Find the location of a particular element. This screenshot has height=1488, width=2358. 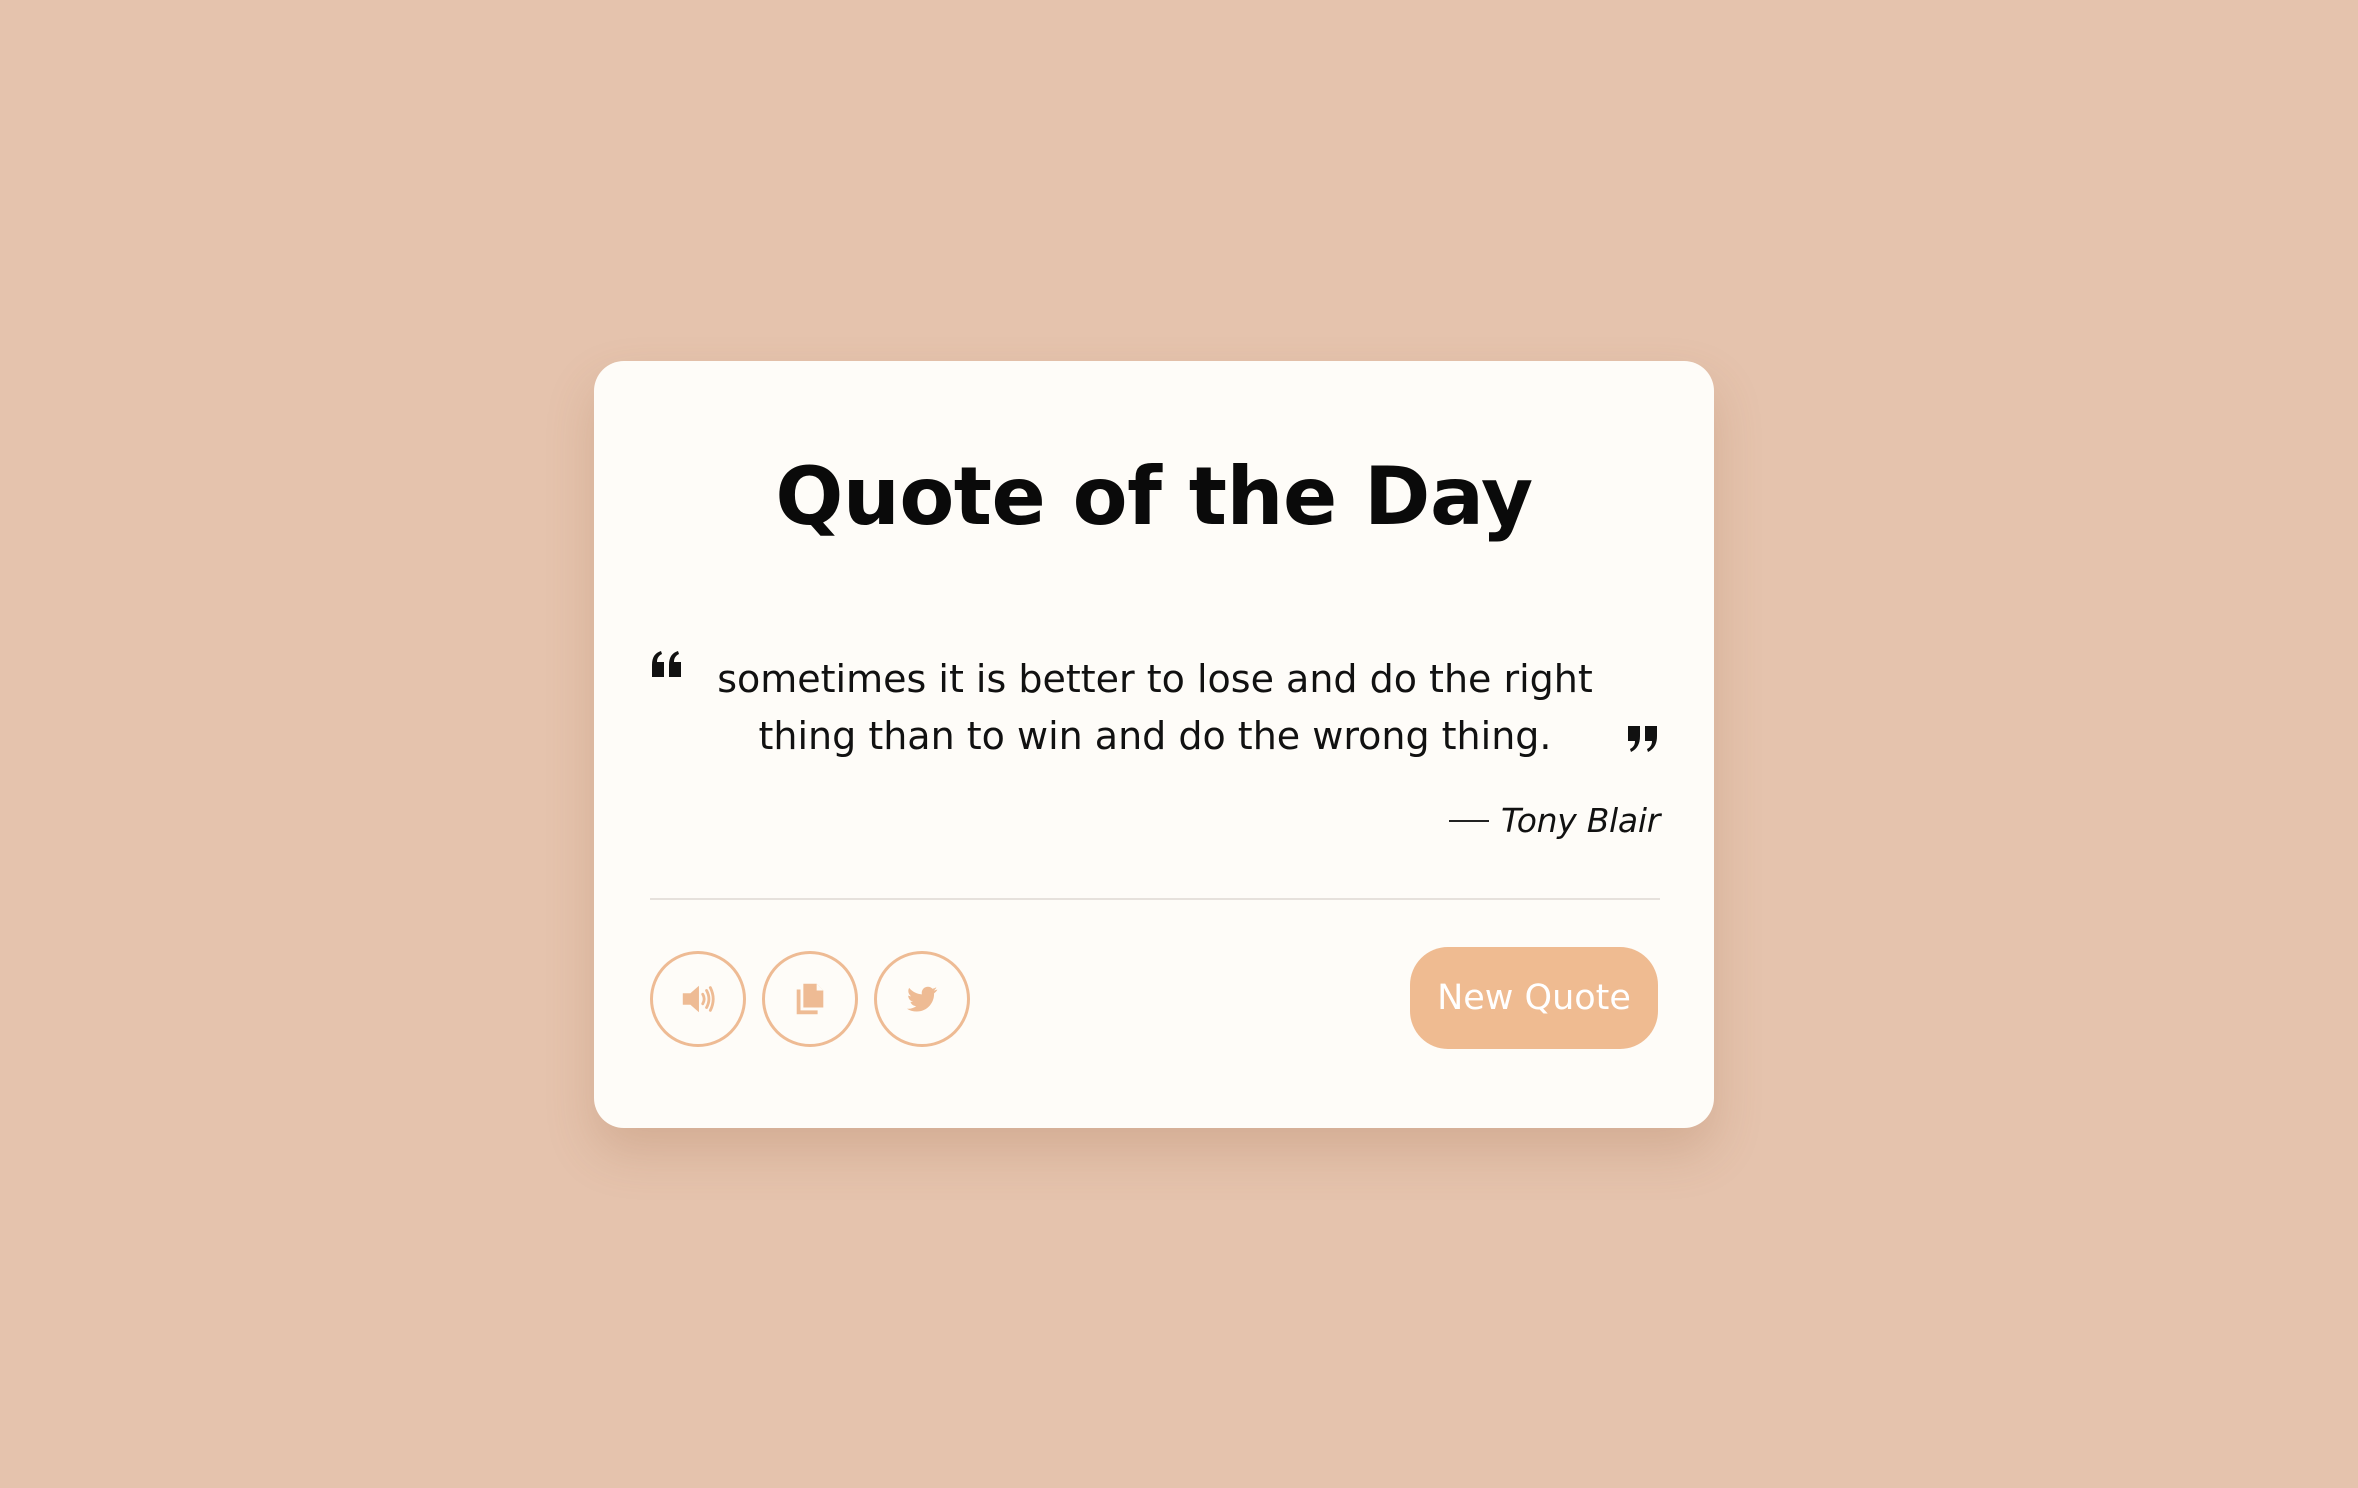

quote-close-icon is located at coordinates (1642, 739).